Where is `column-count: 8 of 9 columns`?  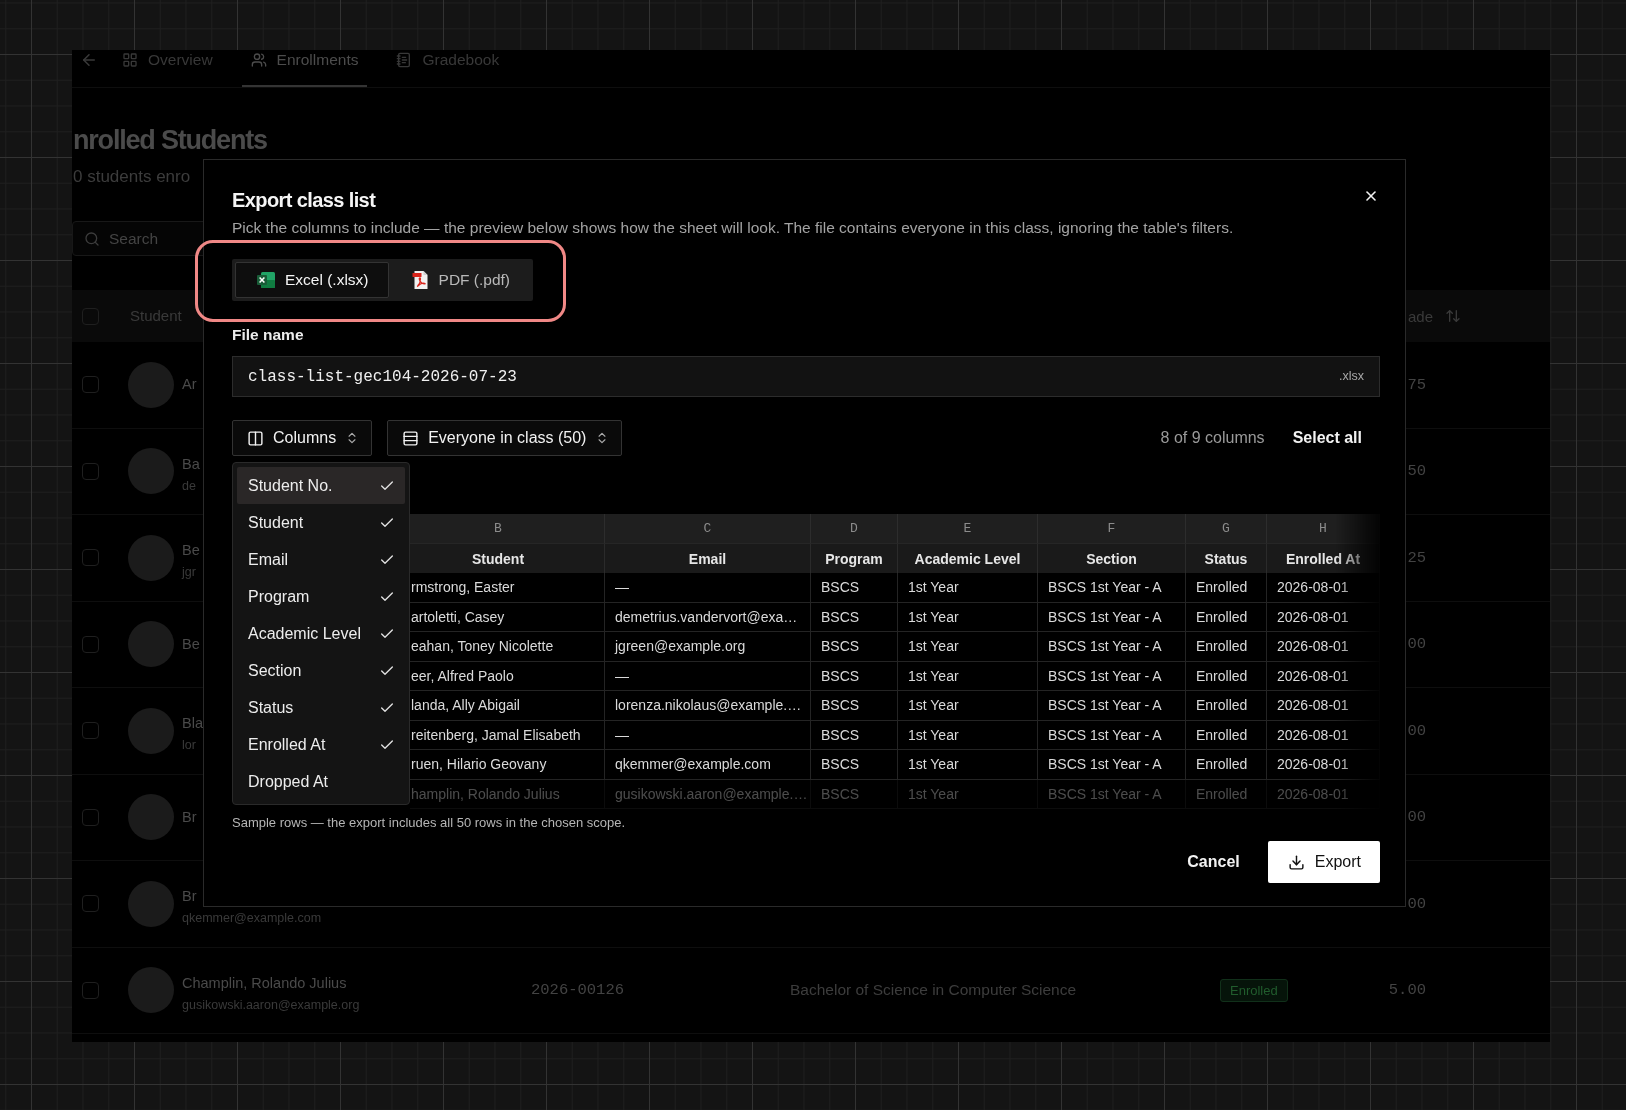
column-count: 8 of 9 columns is located at coordinates (1212, 438).